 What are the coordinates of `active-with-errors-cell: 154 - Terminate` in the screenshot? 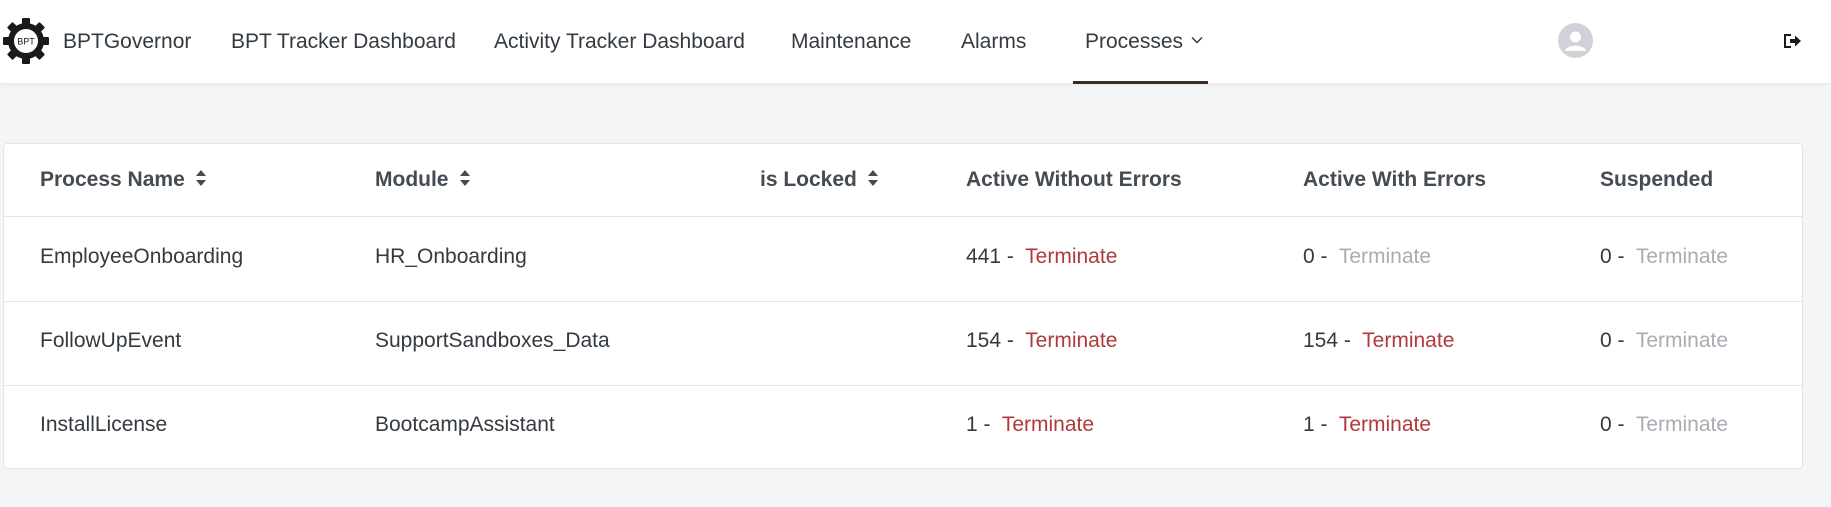 It's located at (1378, 341).